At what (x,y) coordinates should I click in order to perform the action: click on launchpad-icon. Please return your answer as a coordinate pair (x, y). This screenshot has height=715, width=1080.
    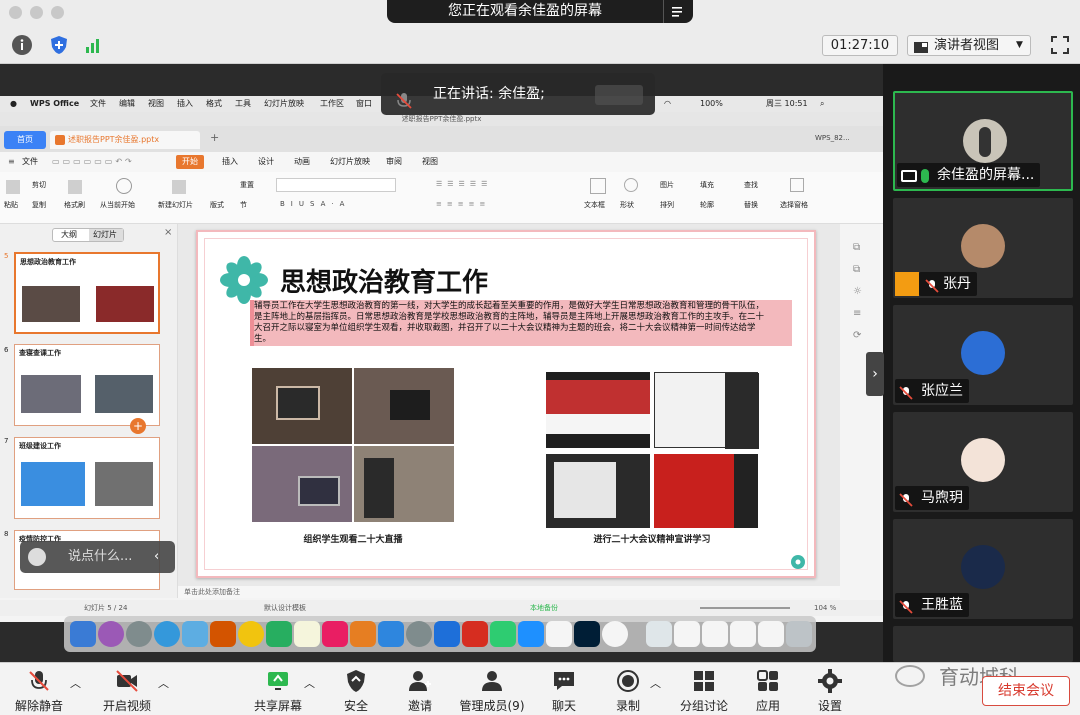
    Looking at the image, I should click on (139, 634).